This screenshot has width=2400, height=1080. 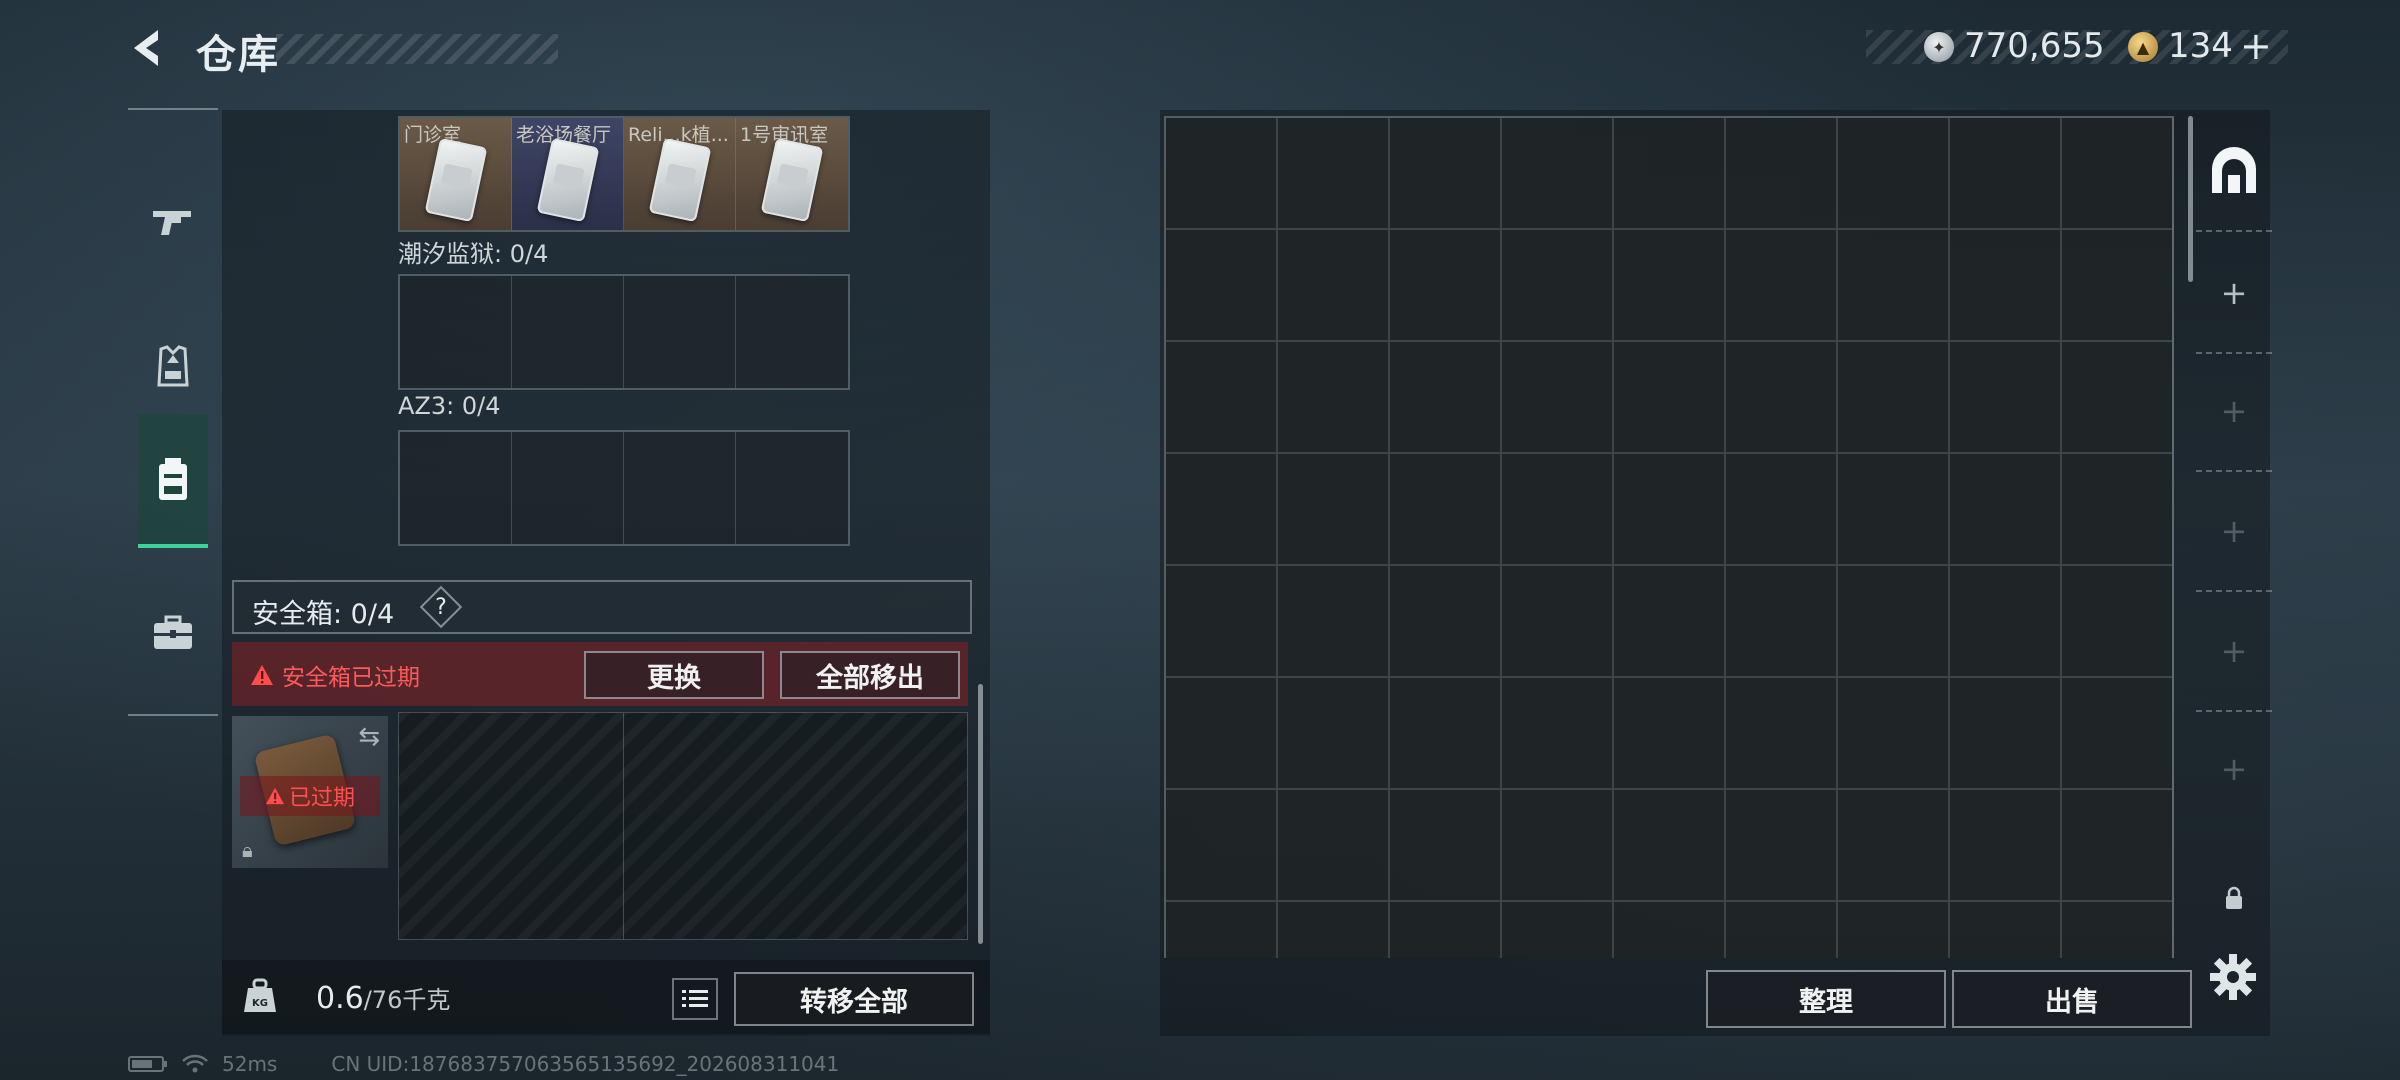 What do you see at coordinates (441, 607) in the screenshot?
I see `help-button: ?` at bounding box center [441, 607].